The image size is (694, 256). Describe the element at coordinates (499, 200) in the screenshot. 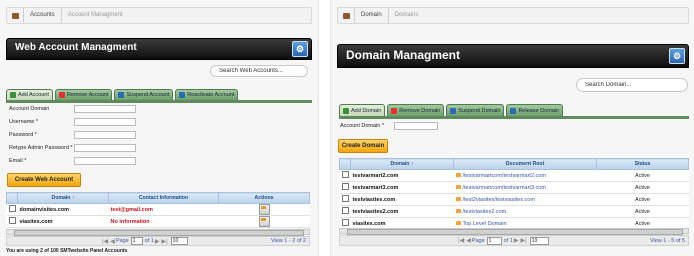

I see `document-root-cell: /test2viasites/testviasites.com` at that location.